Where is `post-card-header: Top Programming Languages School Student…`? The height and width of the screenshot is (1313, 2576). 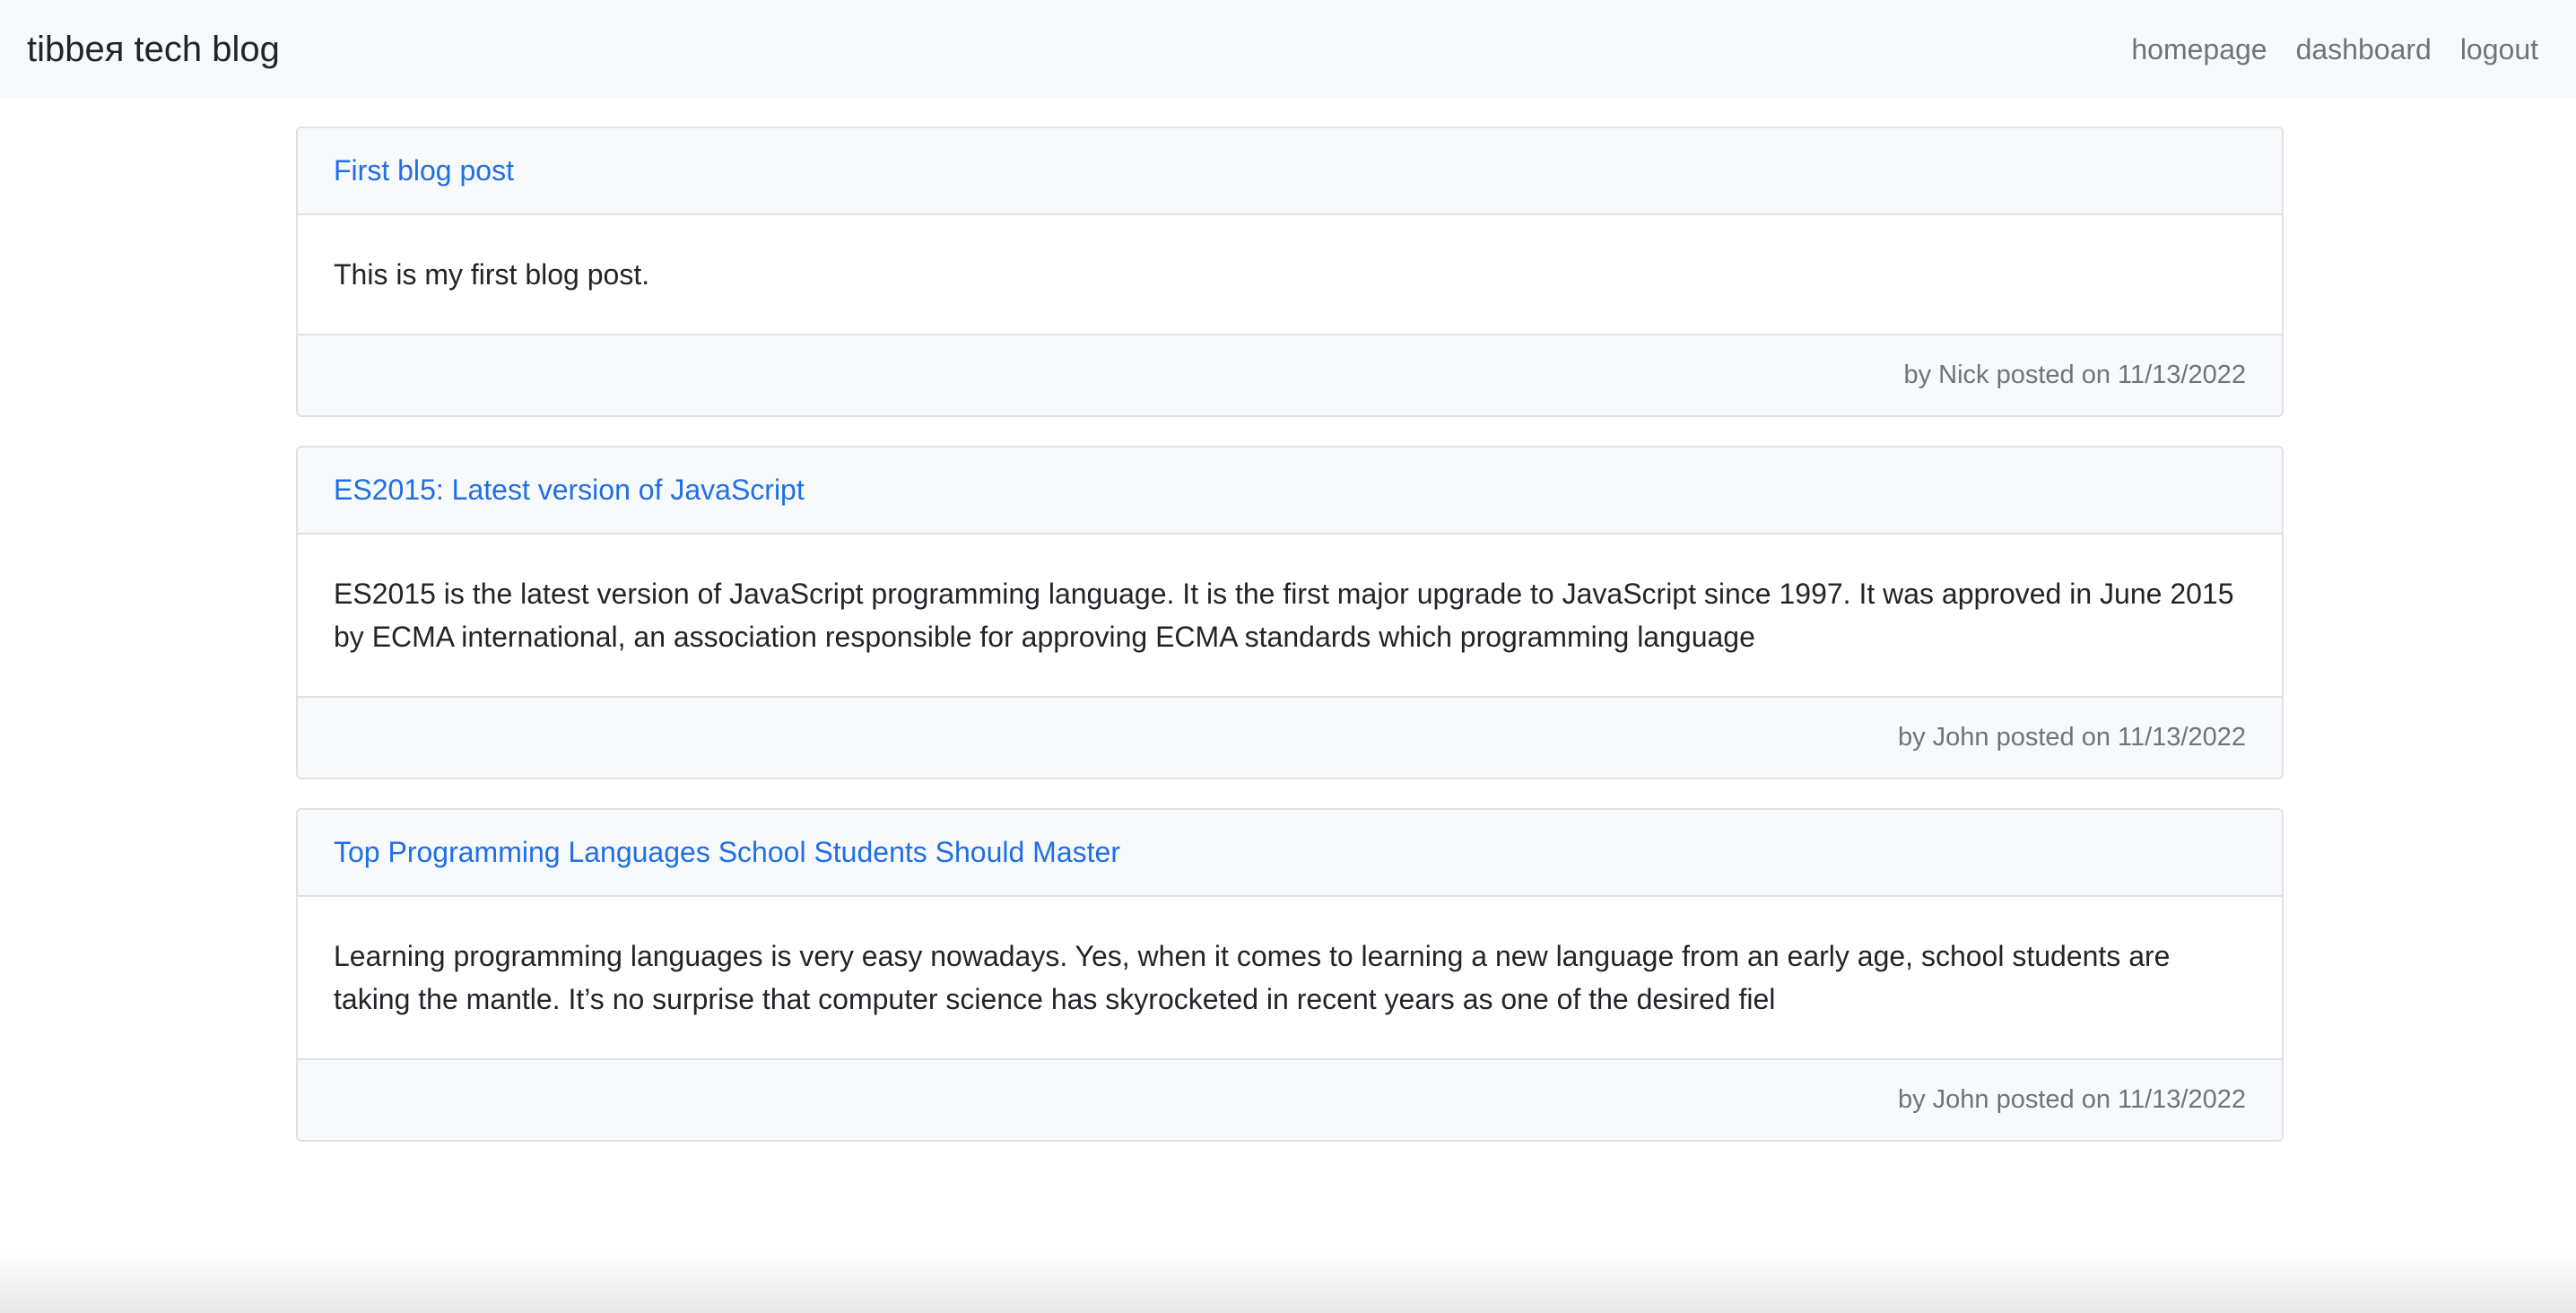
post-card-header: Top Programming Languages School Student… is located at coordinates (1290, 854).